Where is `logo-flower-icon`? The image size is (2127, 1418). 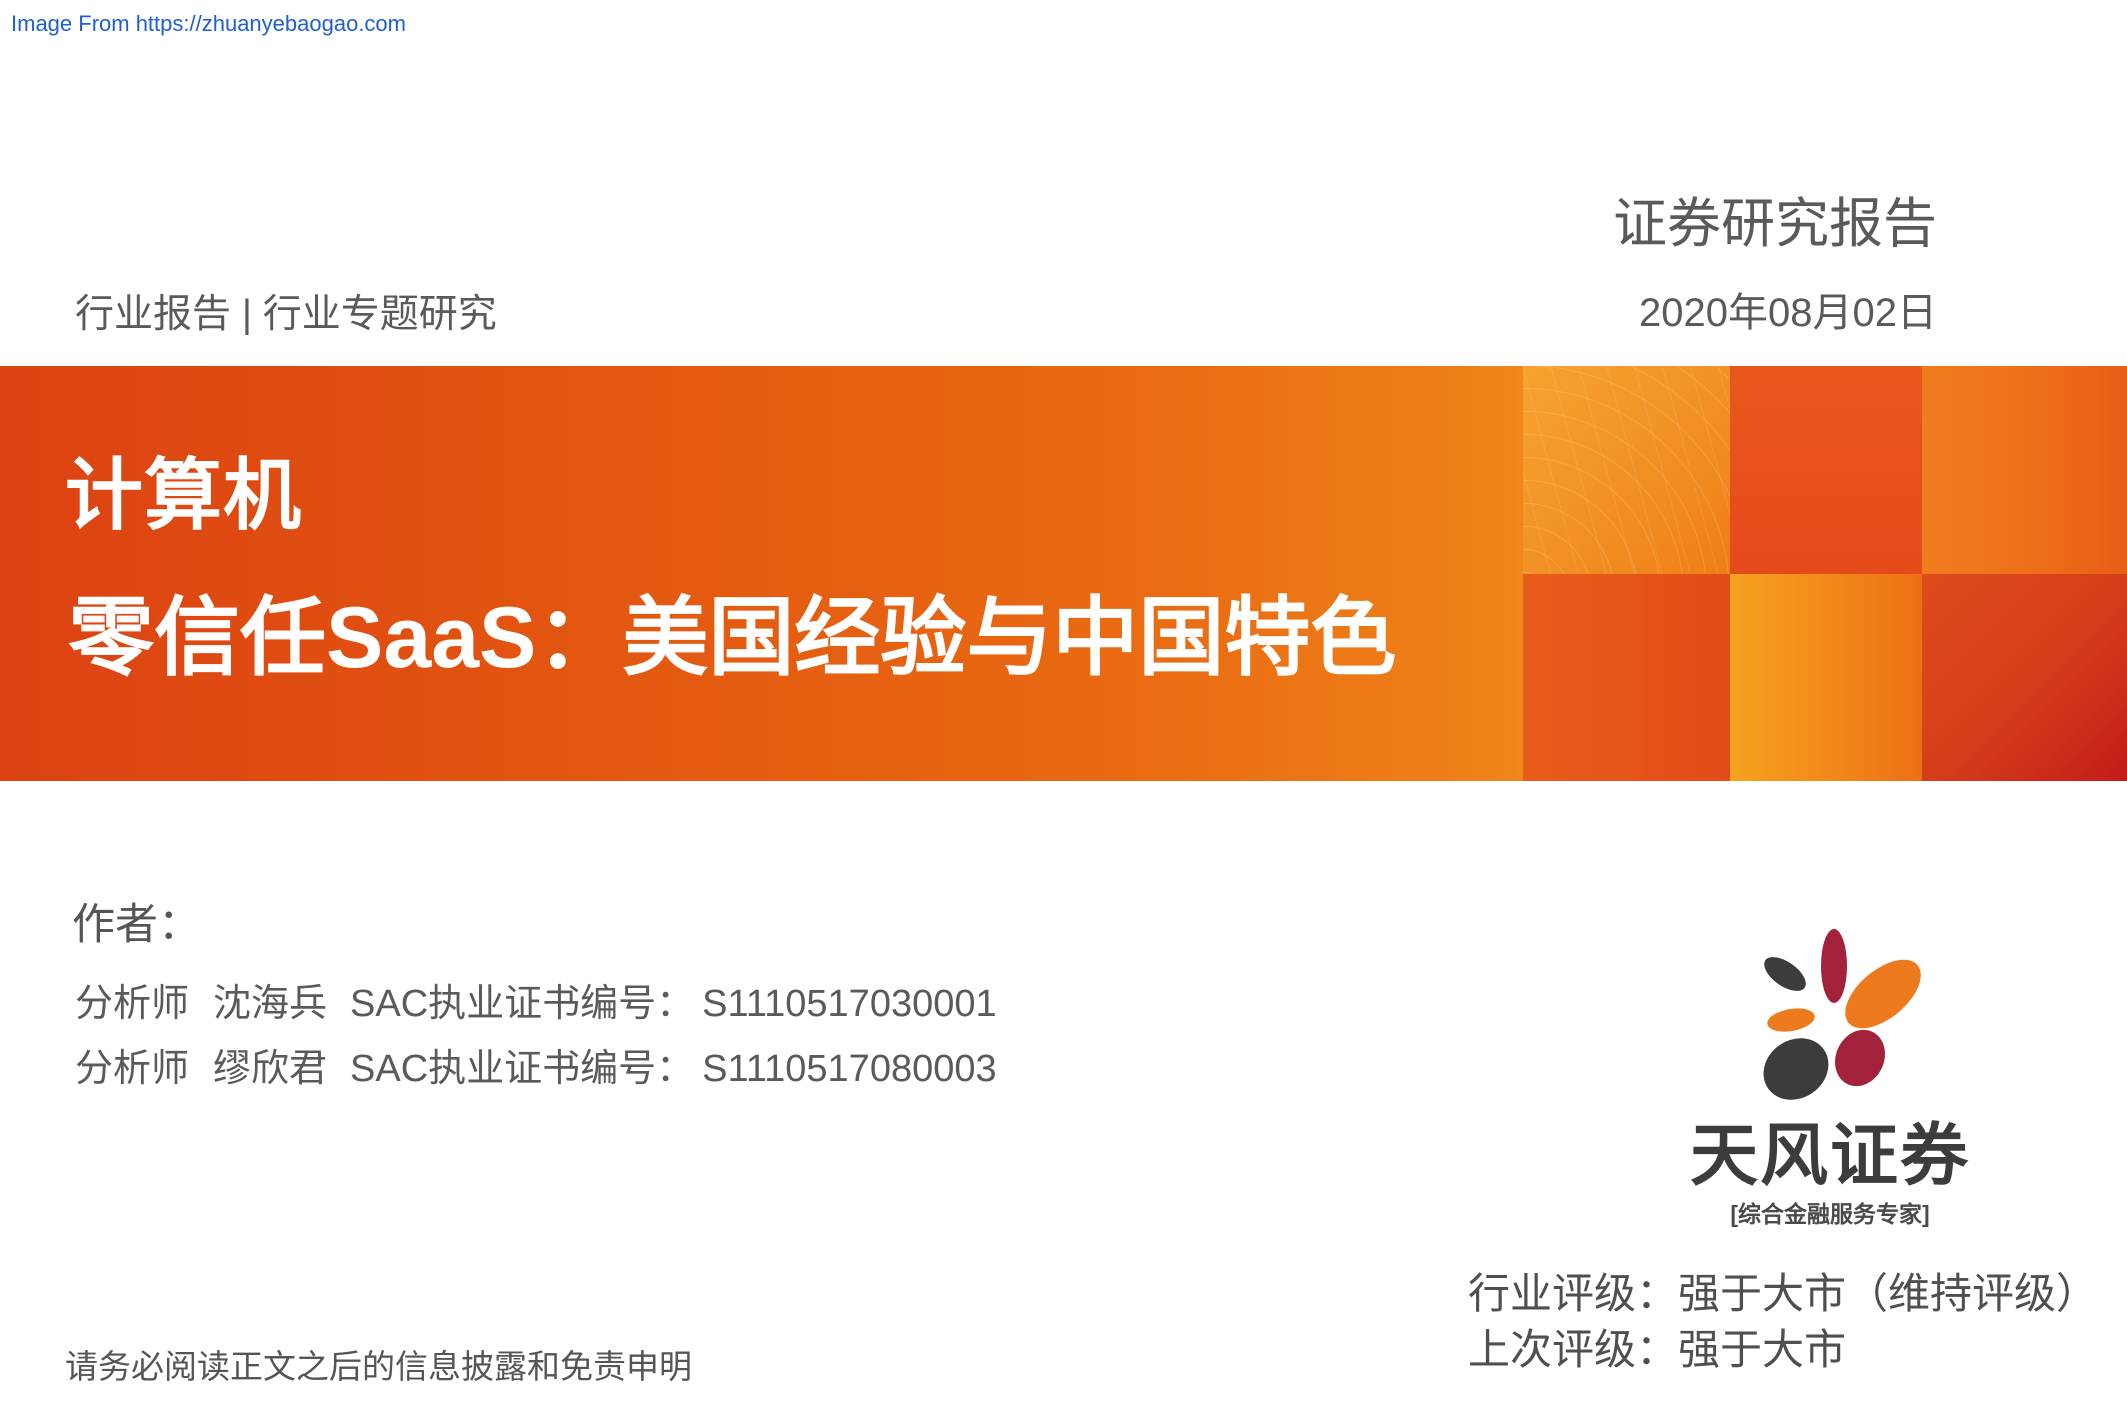 logo-flower-icon is located at coordinates (1842, 1014).